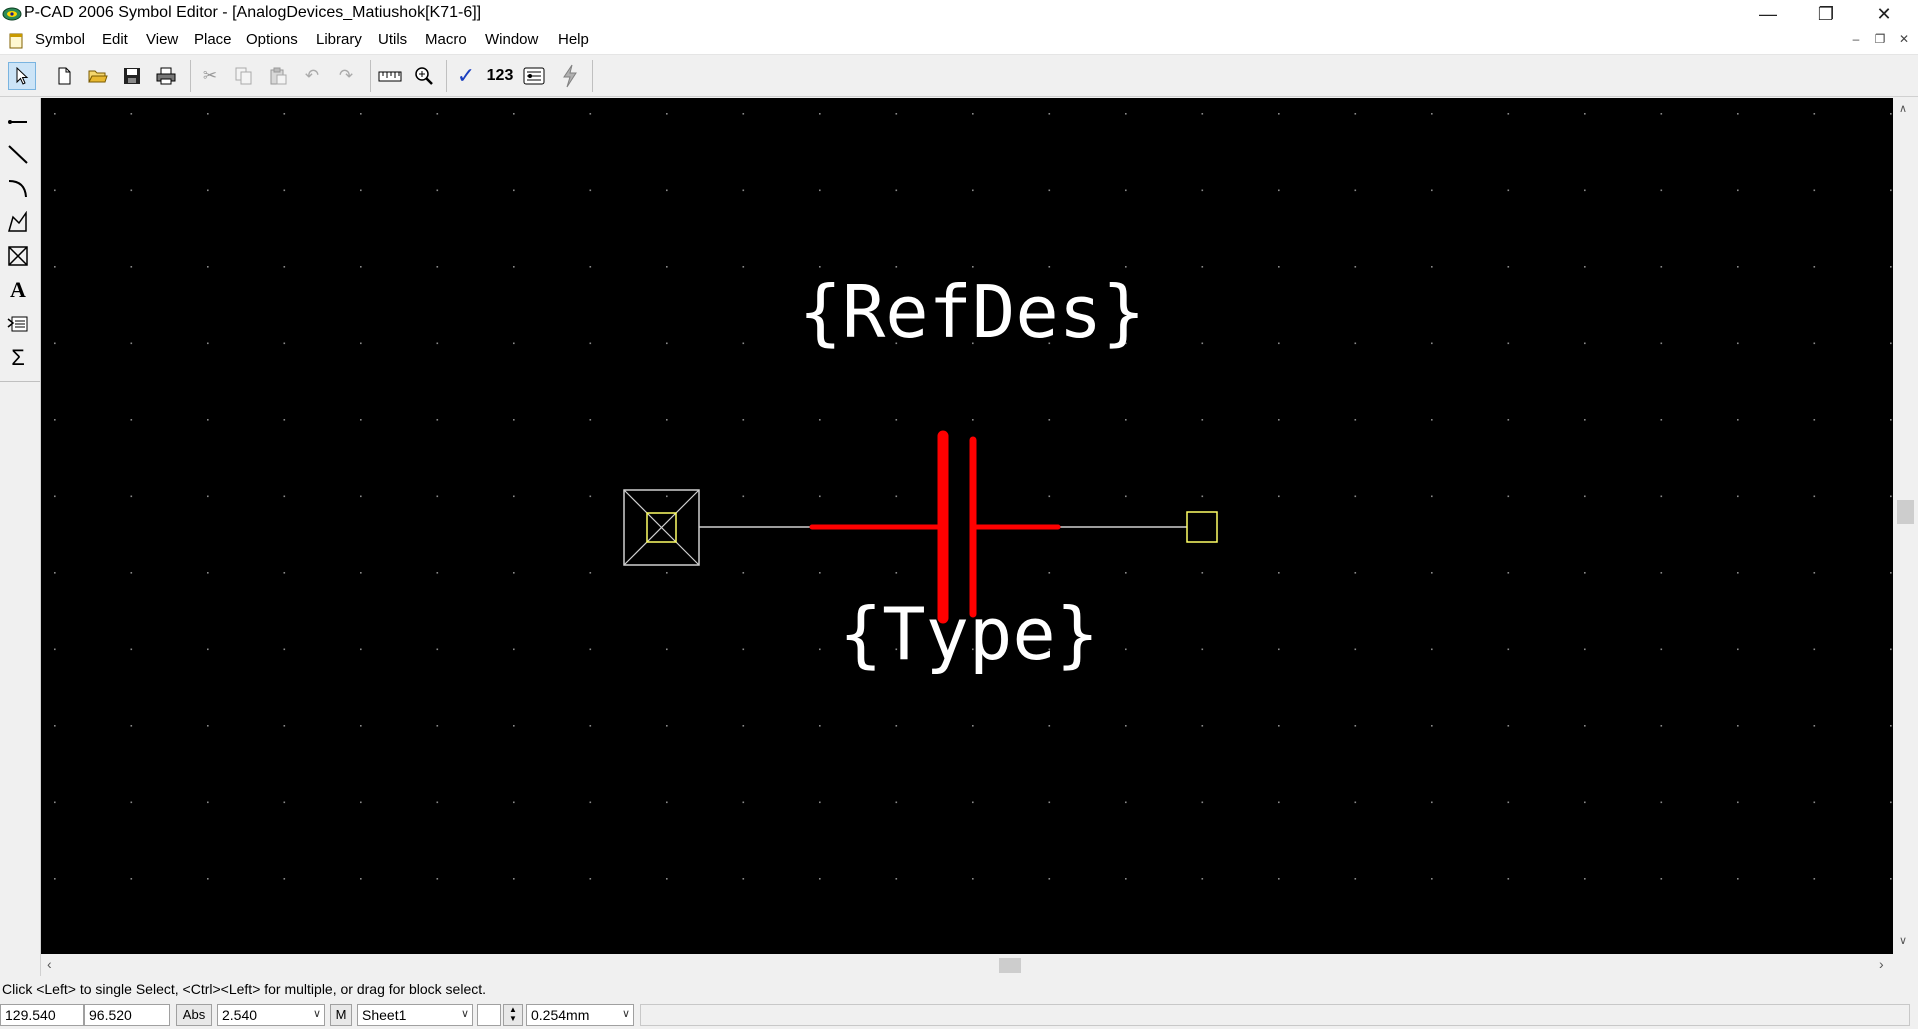 This screenshot has width=1918, height=1029. I want to click on horizontal-scrollbar: ‹ ›, so click(967, 965).